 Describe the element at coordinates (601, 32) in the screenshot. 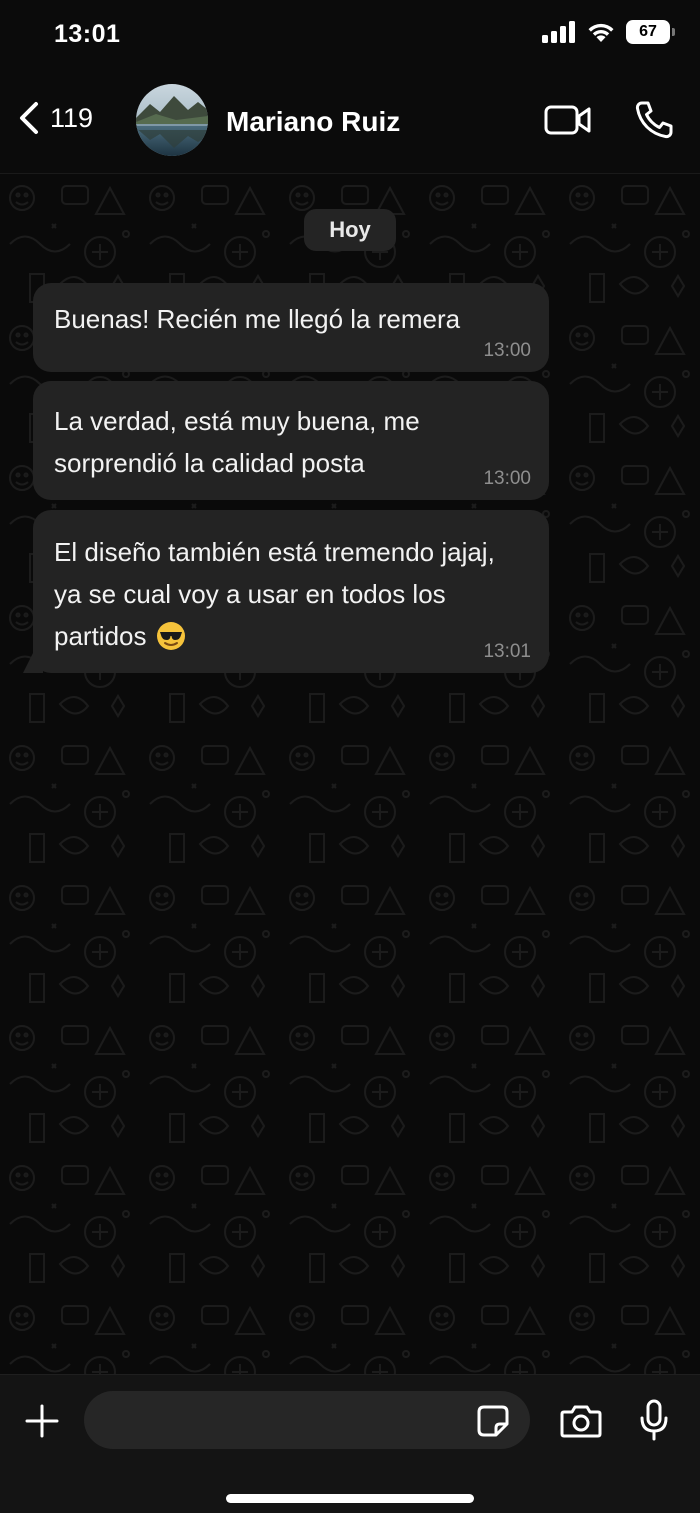

I see `wifi-icon` at that location.